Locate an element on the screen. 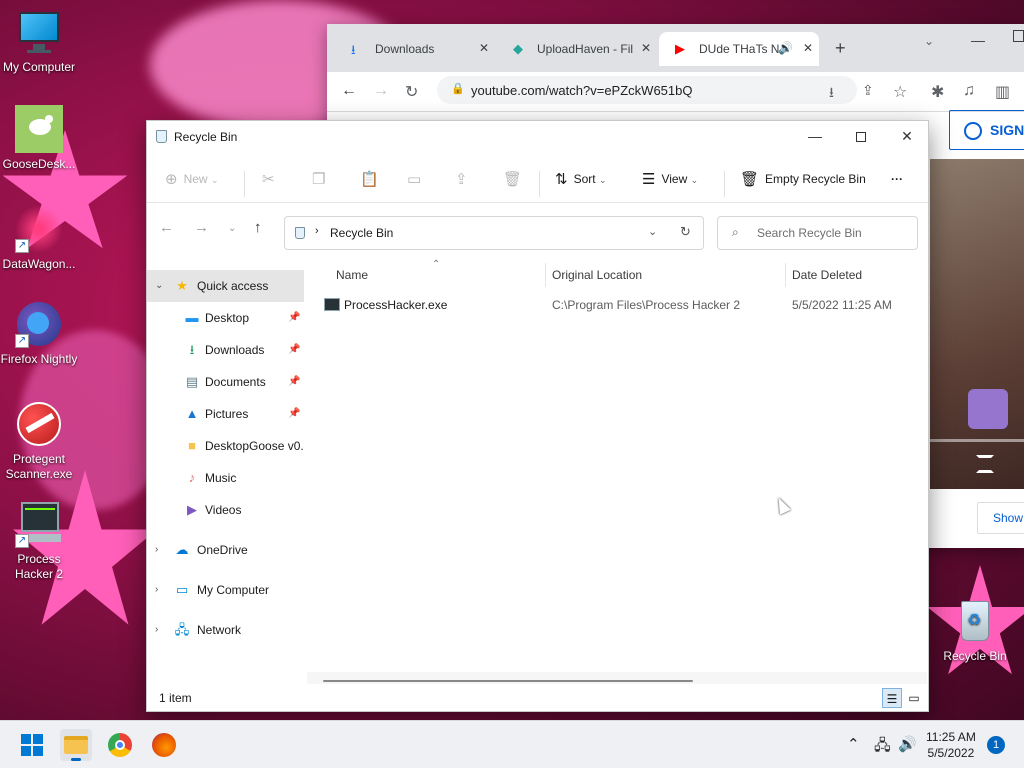 This screenshot has width=1024, height=768. close-button: ✕ is located at coordinates (907, 137).